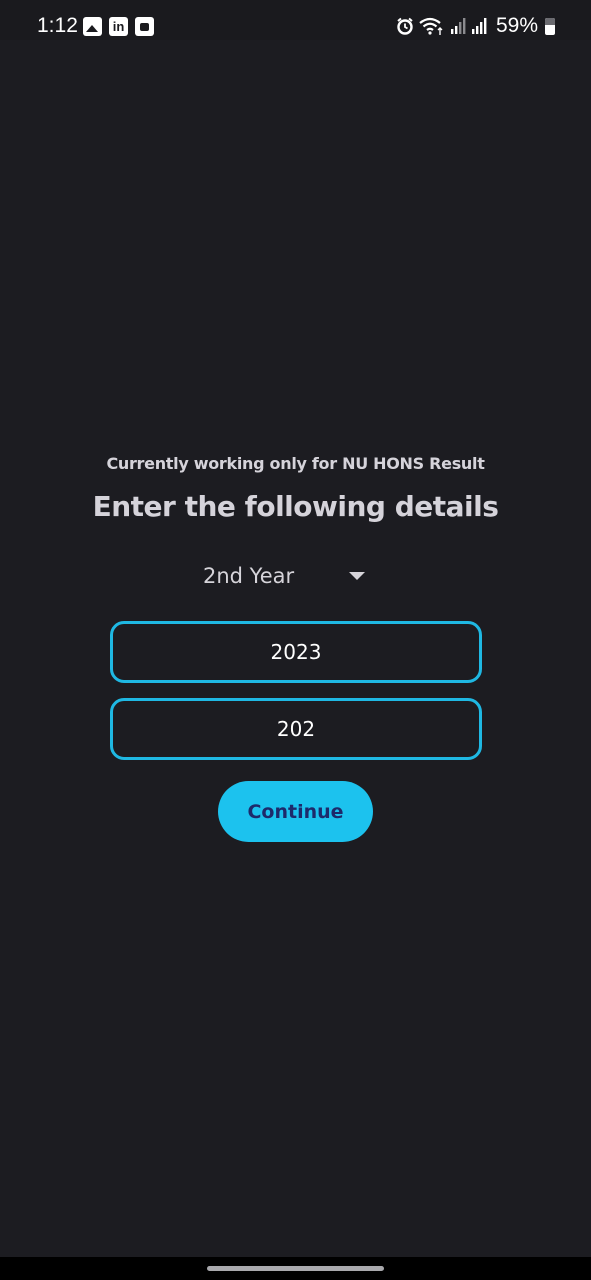 The height and width of the screenshot is (1280, 591). Describe the element at coordinates (295, 811) in the screenshot. I see `continue-button: Continue` at that location.